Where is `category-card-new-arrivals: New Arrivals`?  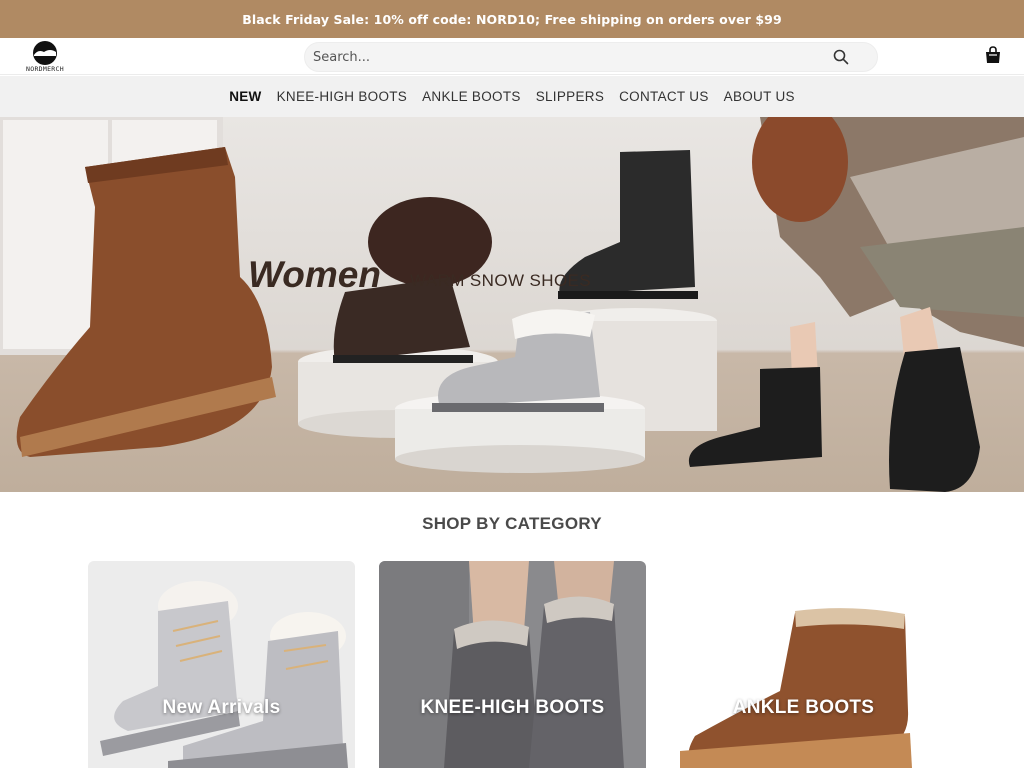
category-card-new-arrivals: New Arrivals is located at coordinates (221, 664).